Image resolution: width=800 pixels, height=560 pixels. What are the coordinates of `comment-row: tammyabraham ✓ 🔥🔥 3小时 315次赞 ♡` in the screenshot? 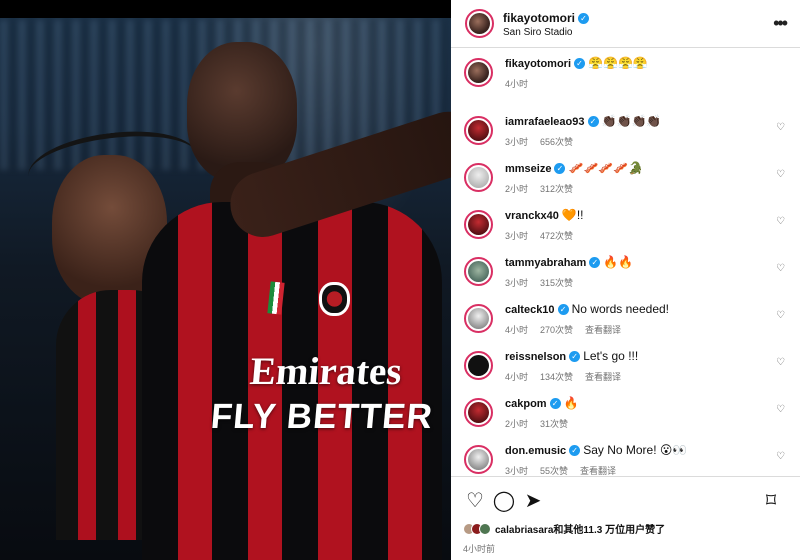 It's located at (625, 278).